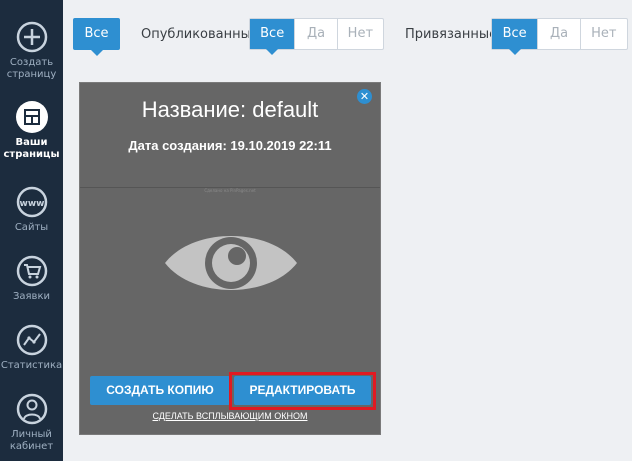  What do you see at coordinates (31, 37) in the screenshot?
I see `plus-circle-icon` at bounding box center [31, 37].